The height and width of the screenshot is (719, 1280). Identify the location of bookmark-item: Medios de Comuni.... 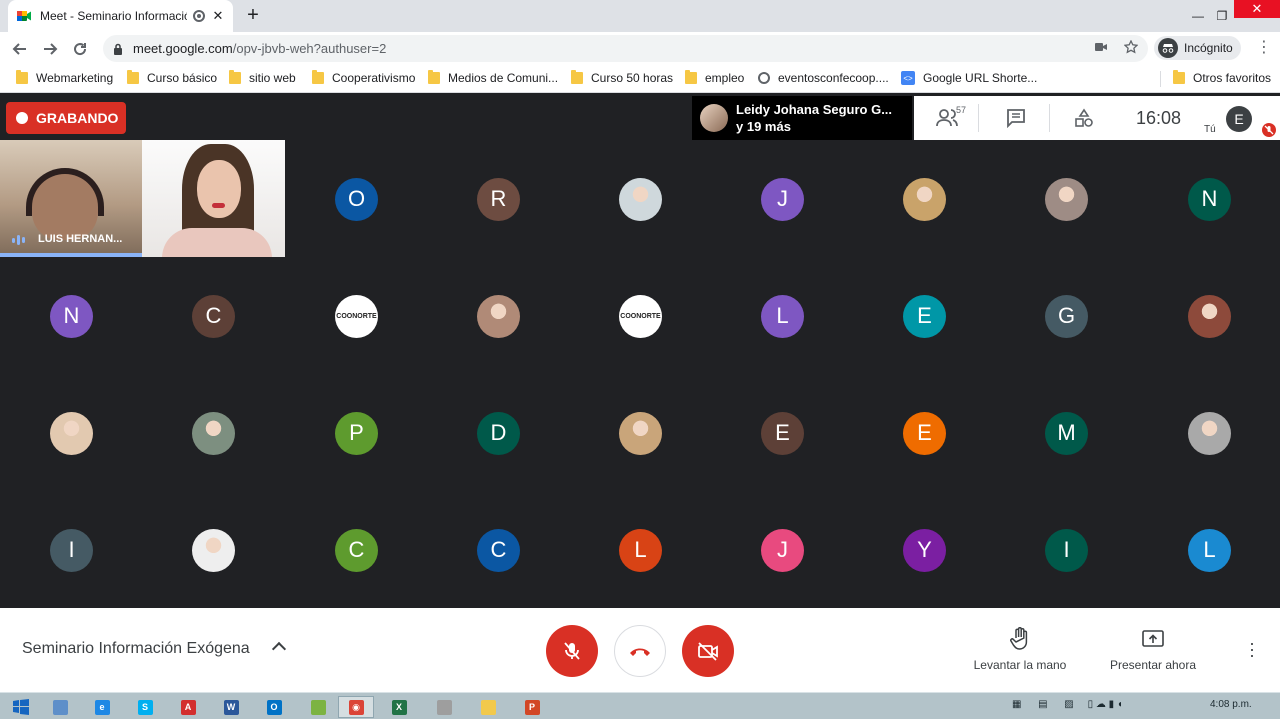
(493, 77).